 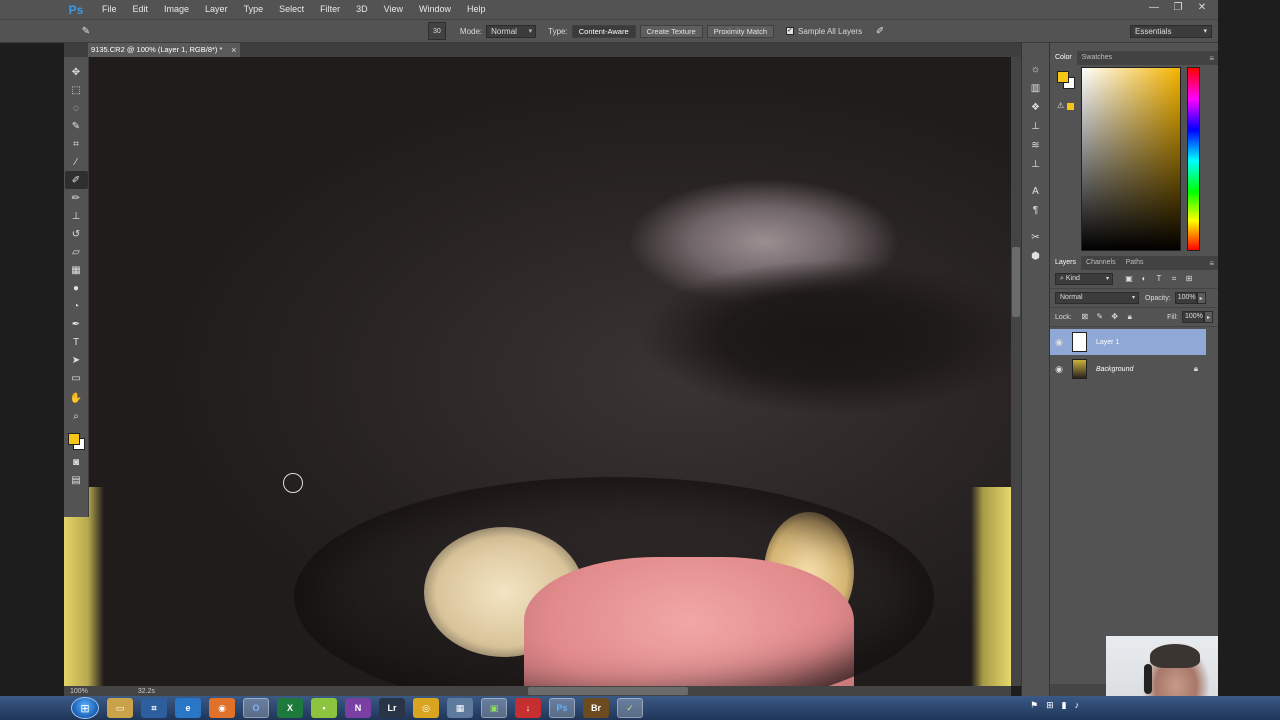 I want to click on eraser-tool-icon: ▱, so click(x=76, y=252).